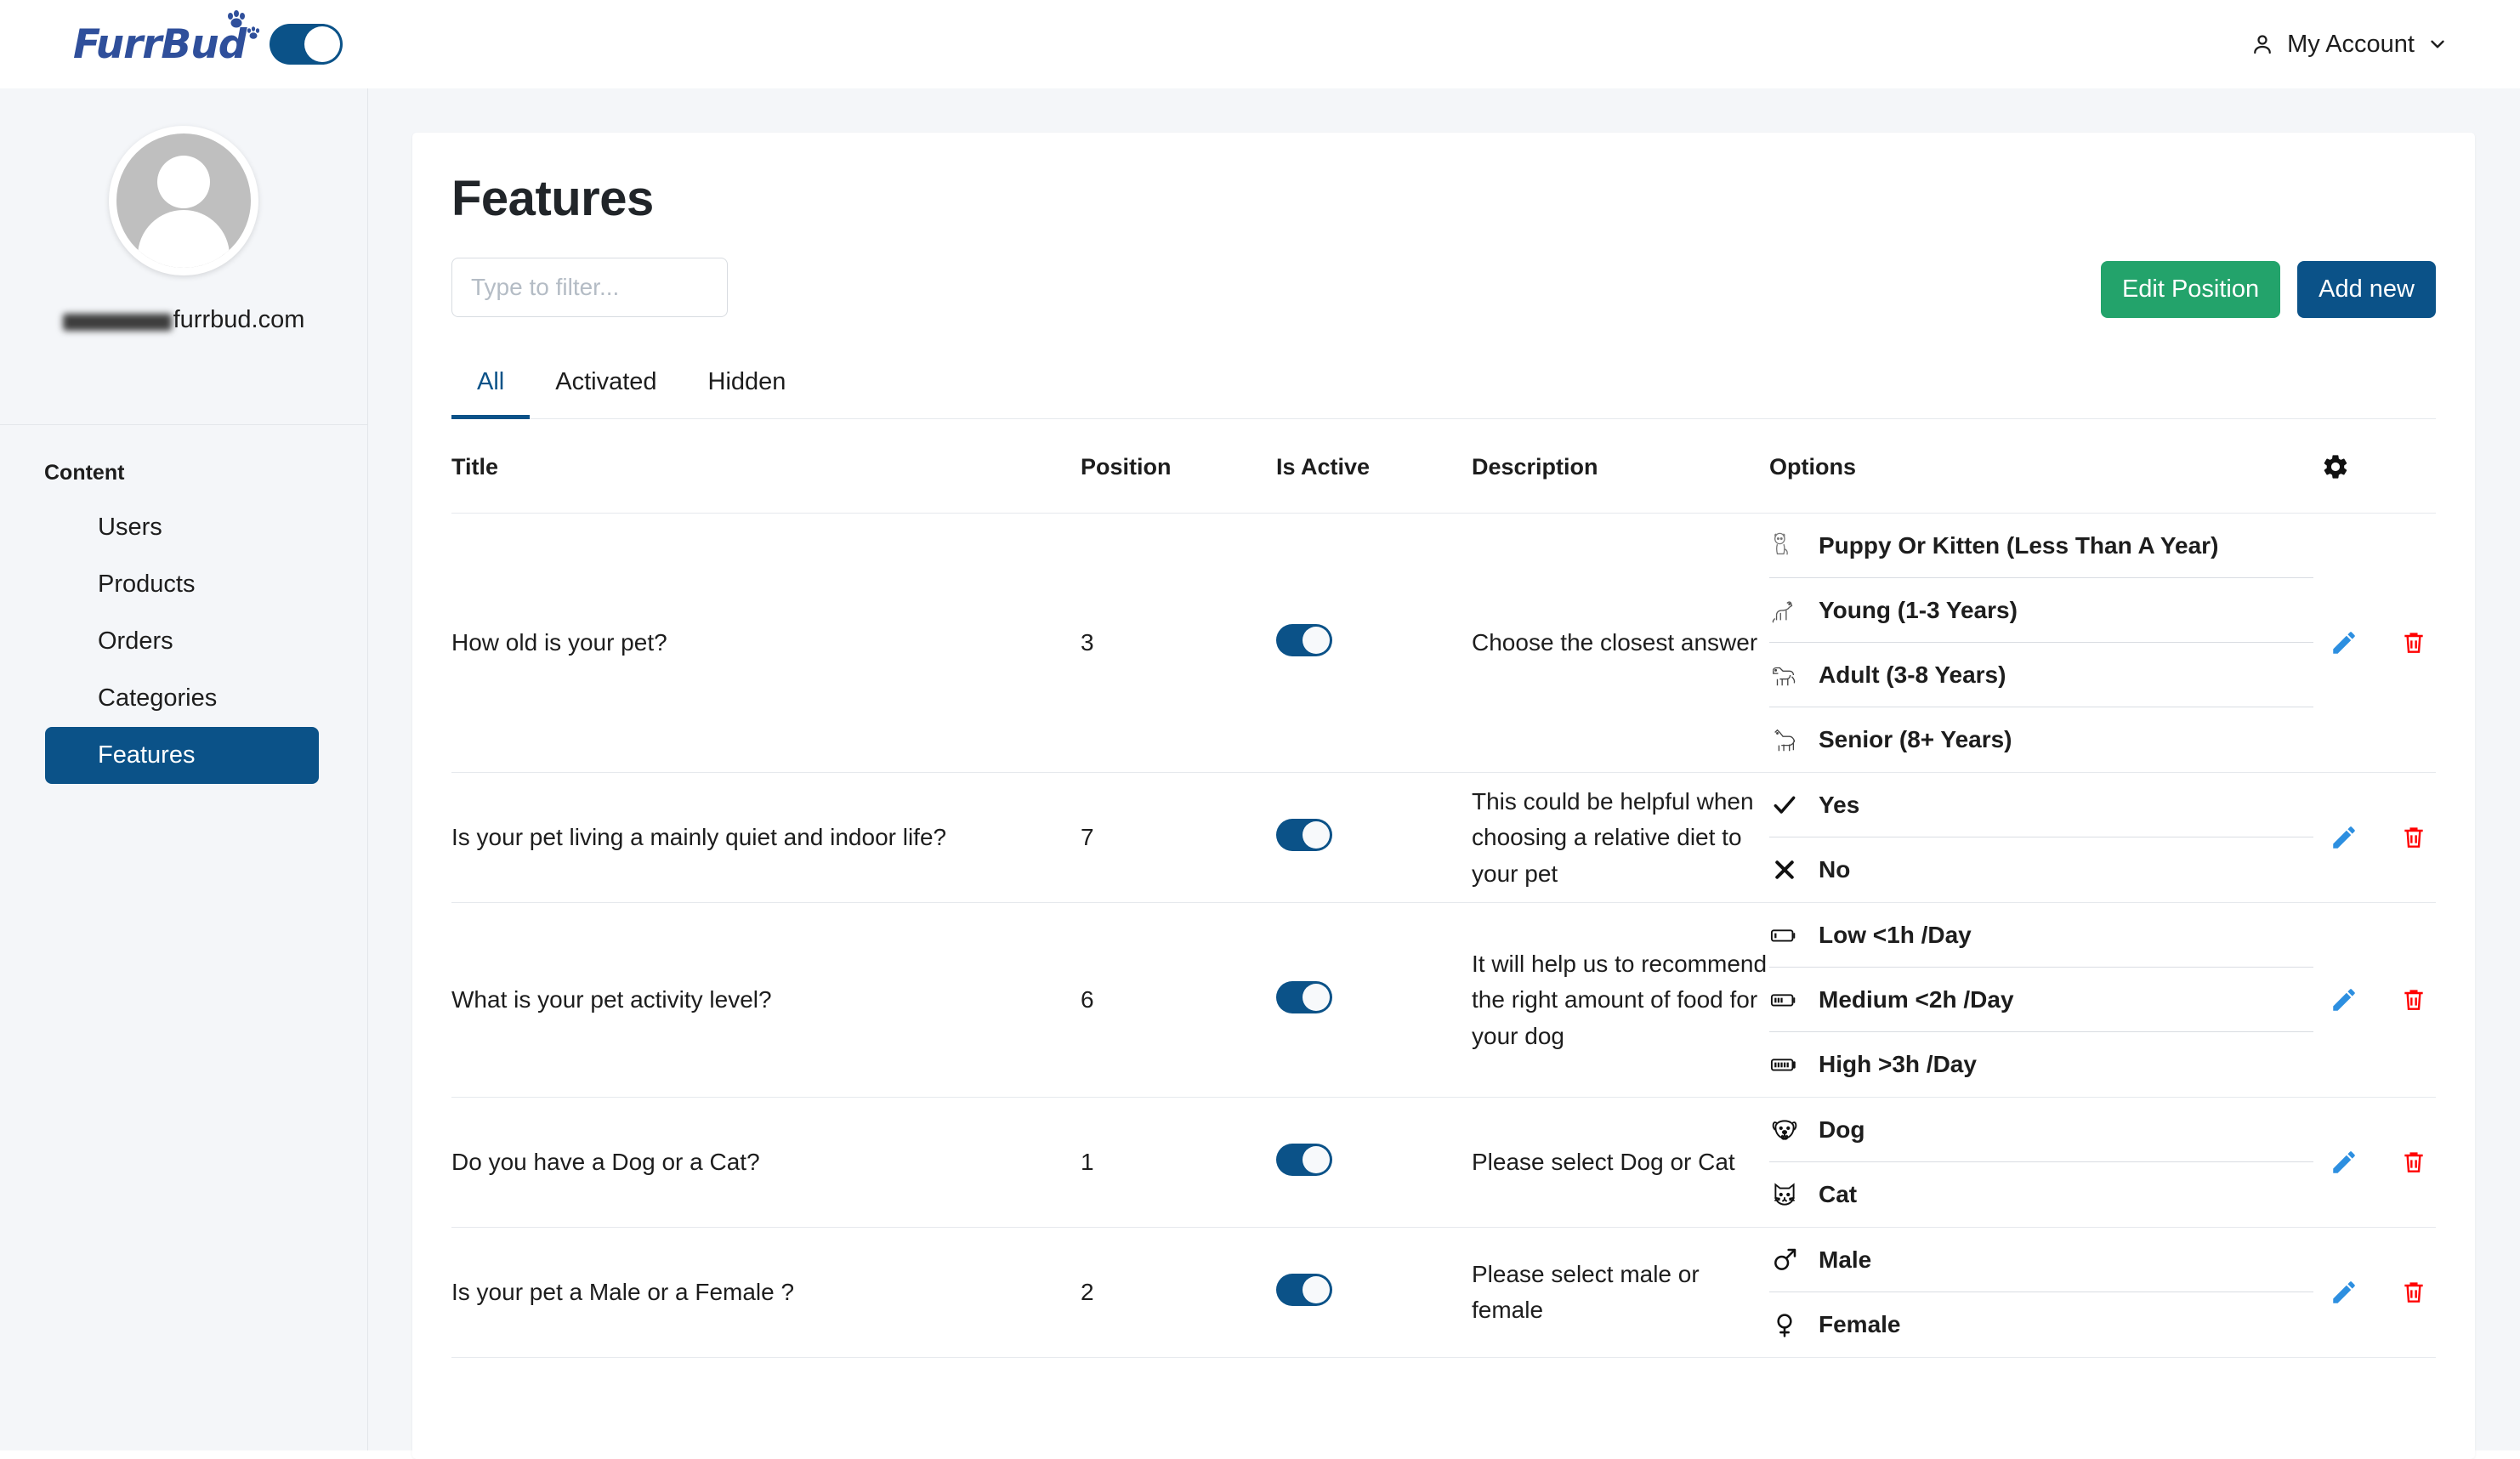  Describe the element at coordinates (1784, 870) in the screenshot. I see `cross-icon` at that location.